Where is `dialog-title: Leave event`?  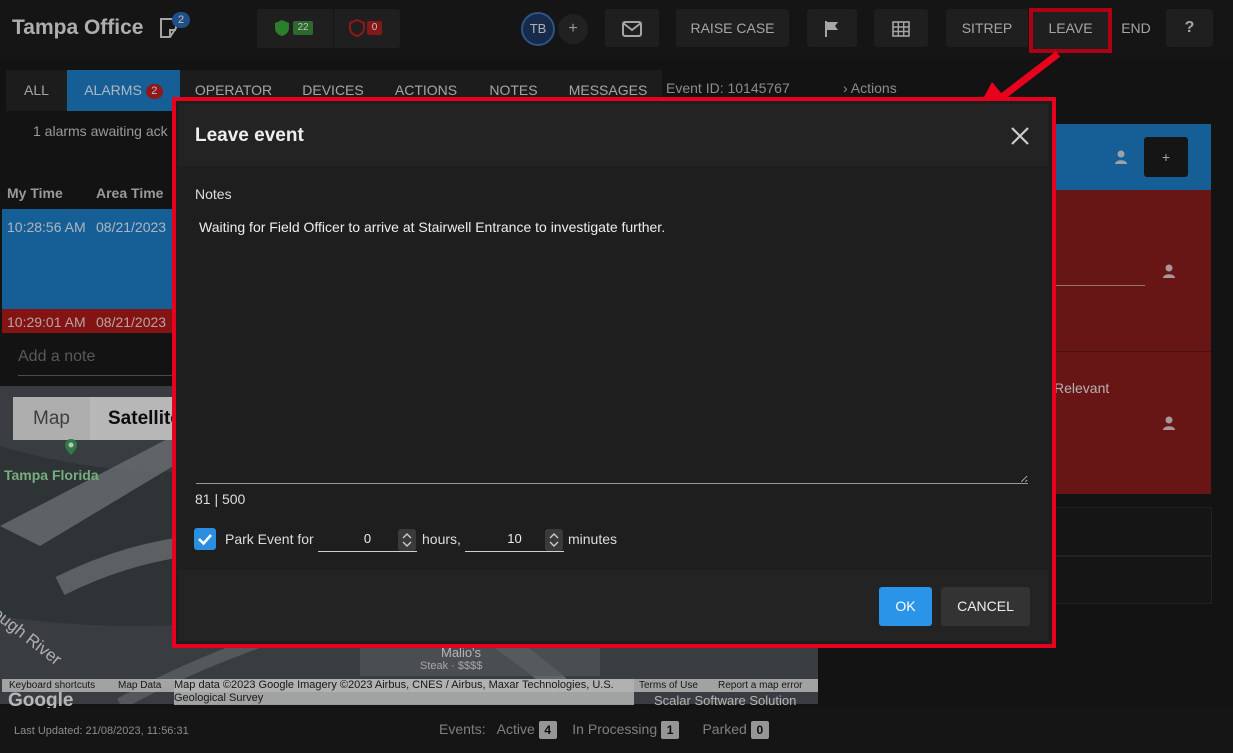 dialog-title: Leave event is located at coordinates (249, 135).